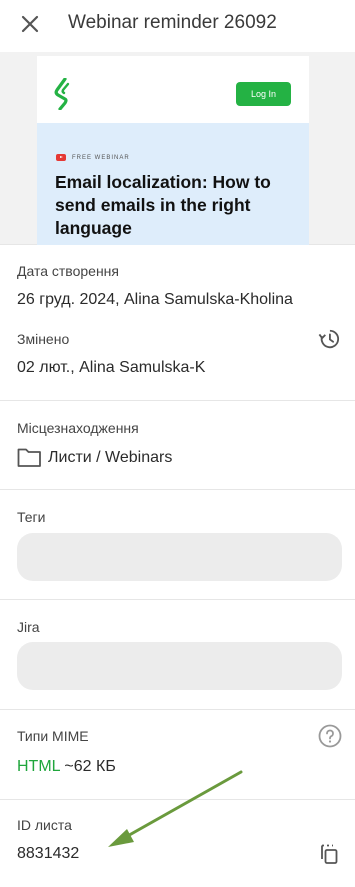  I want to click on jira-label: Jira, so click(28, 627).